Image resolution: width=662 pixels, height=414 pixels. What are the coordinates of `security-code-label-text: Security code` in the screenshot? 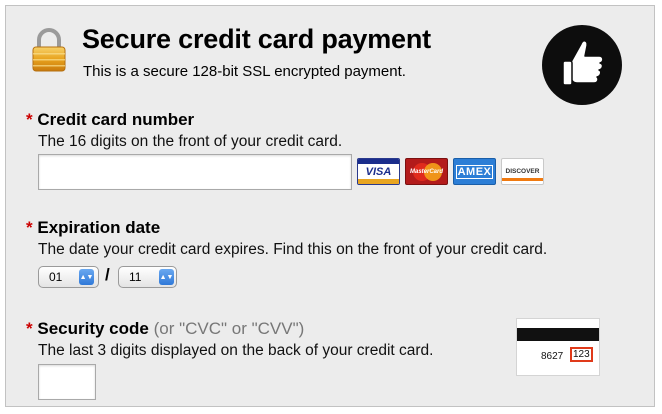 It's located at (93, 328).